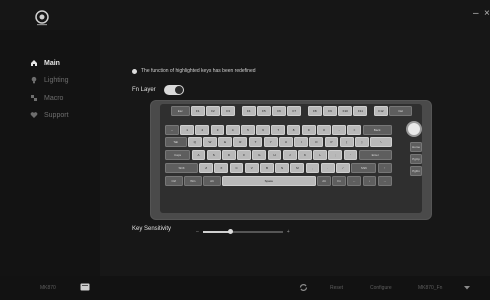 The image size is (490, 300). Describe the element at coordinates (293, 130) in the screenshot. I see `key: 8` at that location.